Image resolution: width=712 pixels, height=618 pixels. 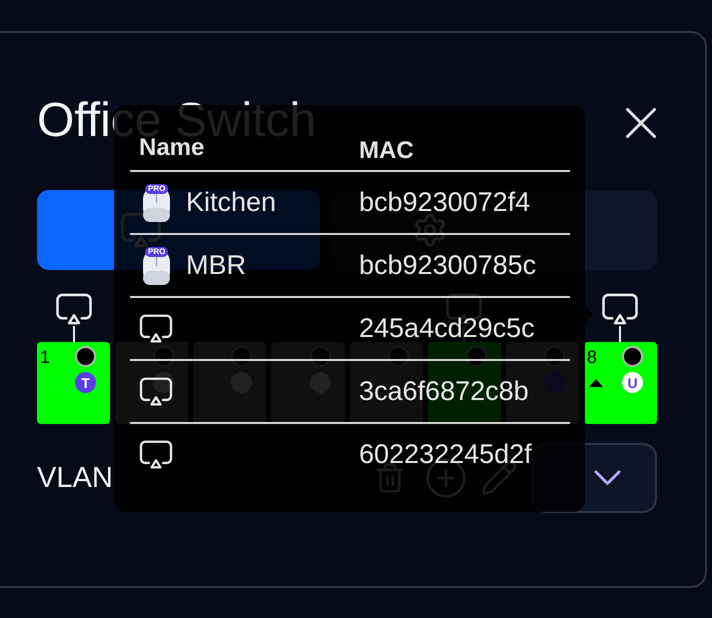 I want to click on tag-badge: T, so click(x=85, y=382).